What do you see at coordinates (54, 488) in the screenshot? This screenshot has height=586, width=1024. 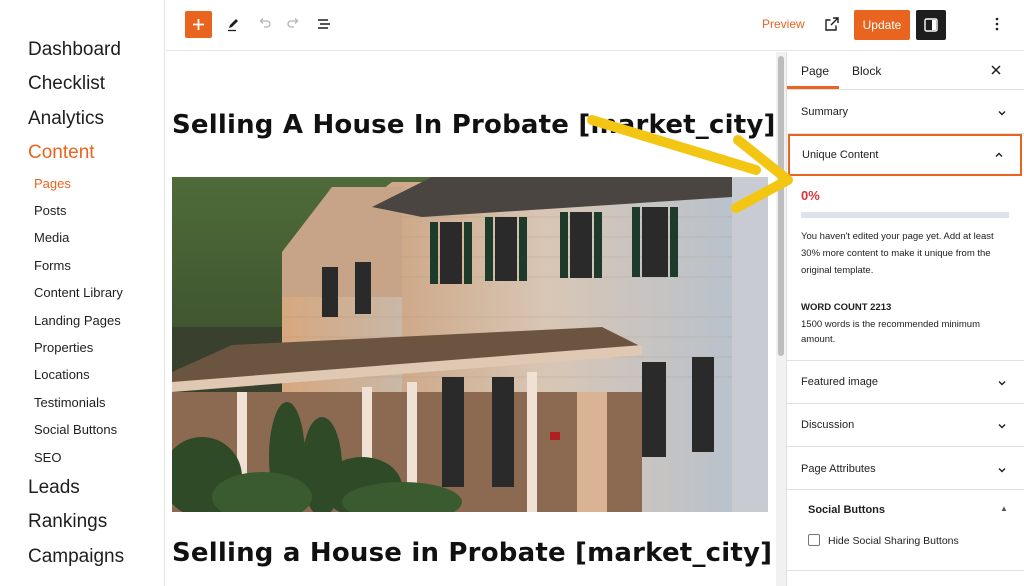 I see `nav-item-leads: Leads` at bounding box center [54, 488].